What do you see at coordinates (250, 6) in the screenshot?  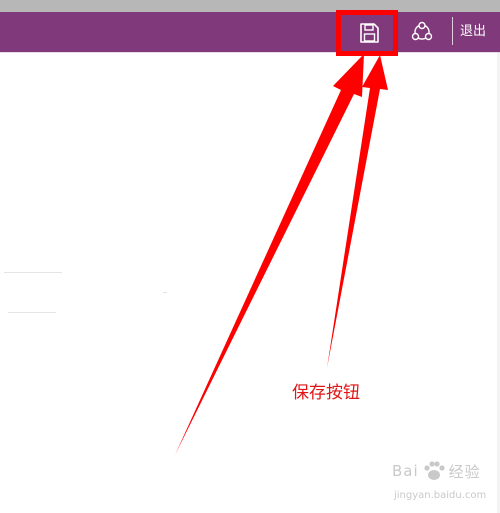 I see `window-top-strip` at bounding box center [250, 6].